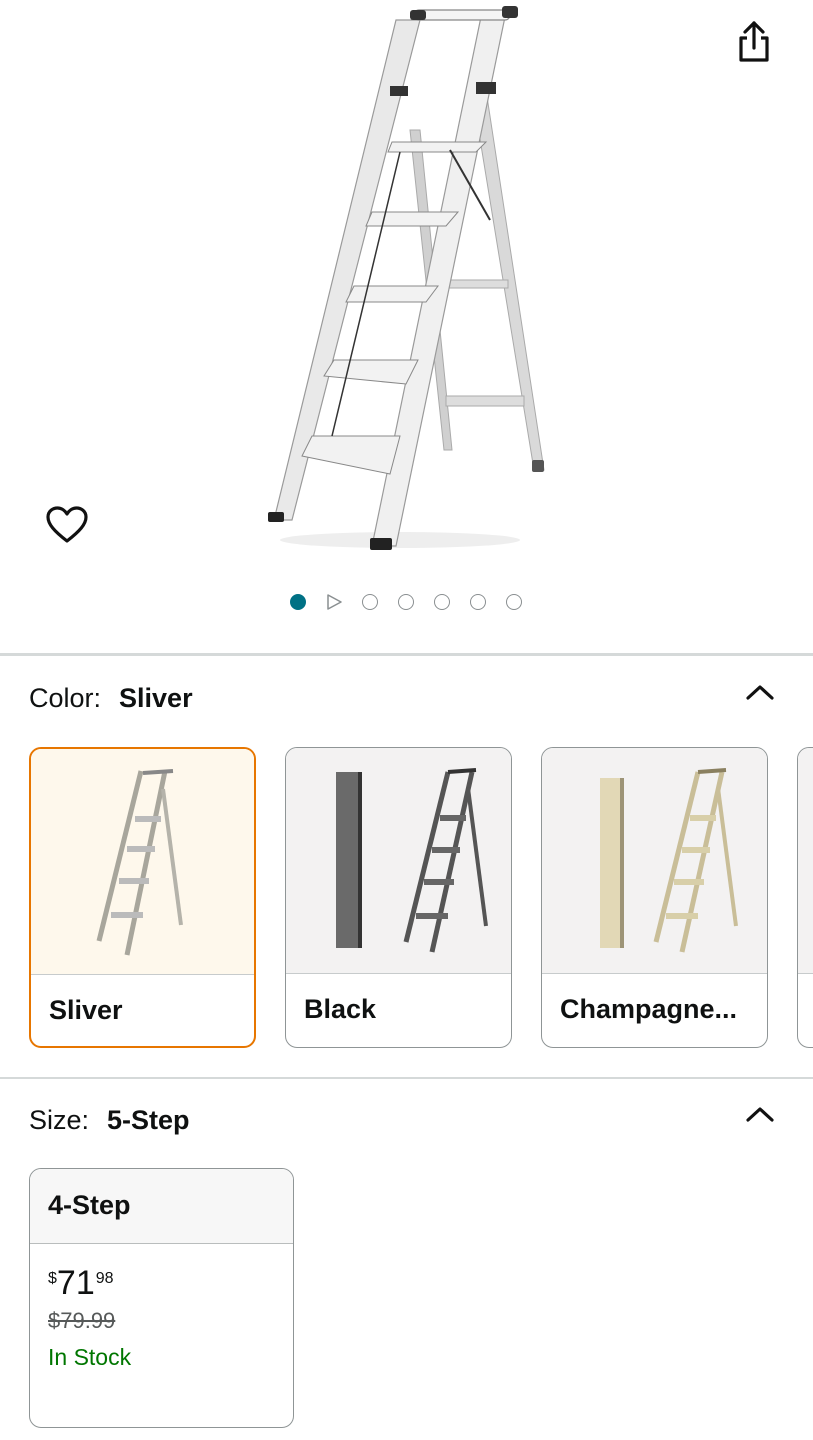 This screenshot has width=813, height=1440. I want to click on play-icon, so click(334, 602).